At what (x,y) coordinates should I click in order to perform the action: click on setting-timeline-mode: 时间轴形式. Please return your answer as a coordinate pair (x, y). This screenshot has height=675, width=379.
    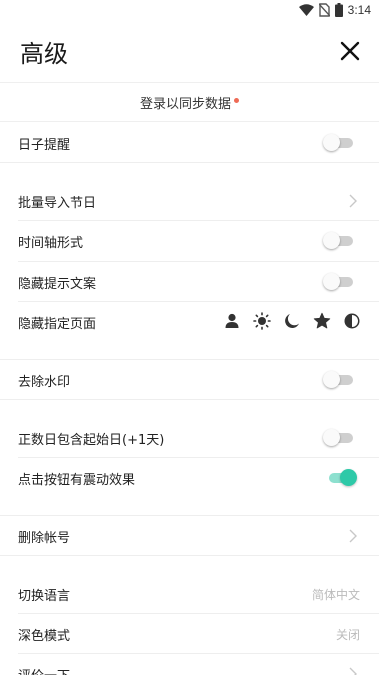
    Looking at the image, I should click on (189, 241).